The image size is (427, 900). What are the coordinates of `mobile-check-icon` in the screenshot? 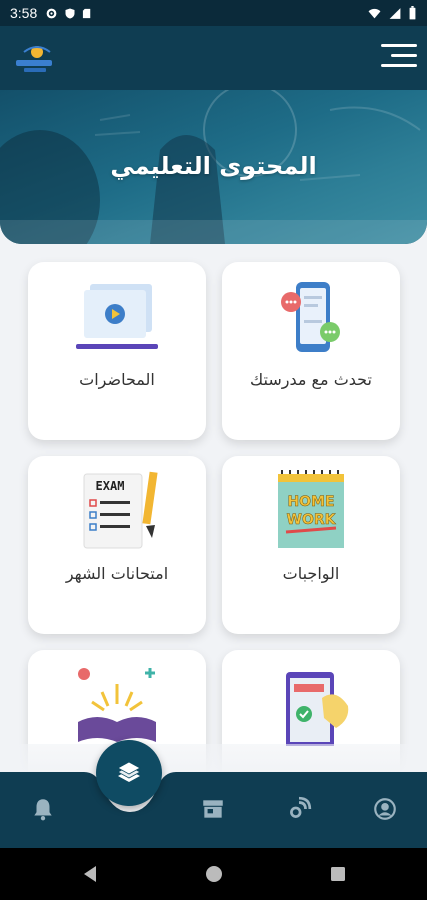 It's located at (317, 709).